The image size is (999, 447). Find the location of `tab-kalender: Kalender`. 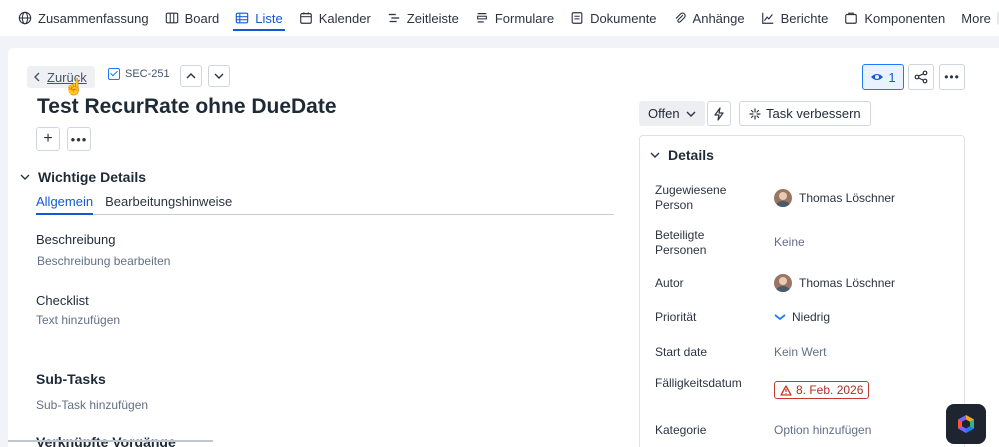

tab-kalender: Kalender is located at coordinates (335, 18).